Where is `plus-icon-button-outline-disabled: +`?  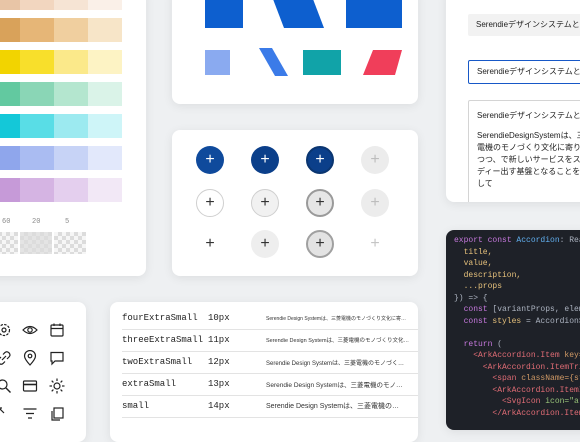
plus-icon-button-outline-disabled: + is located at coordinates (375, 203).